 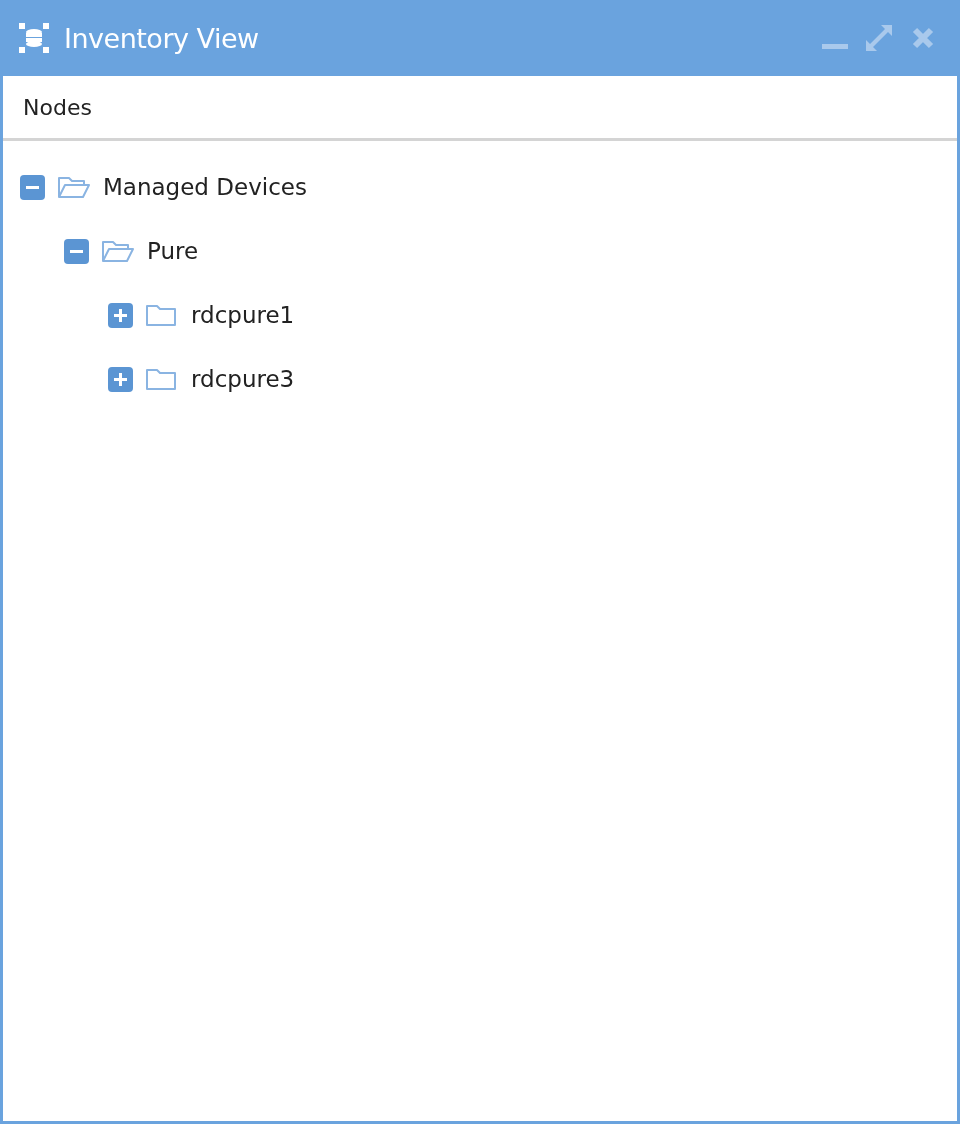 What do you see at coordinates (835, 46) in the screenshot?
I see `minimize-icon` at bounding box center [835, 46].